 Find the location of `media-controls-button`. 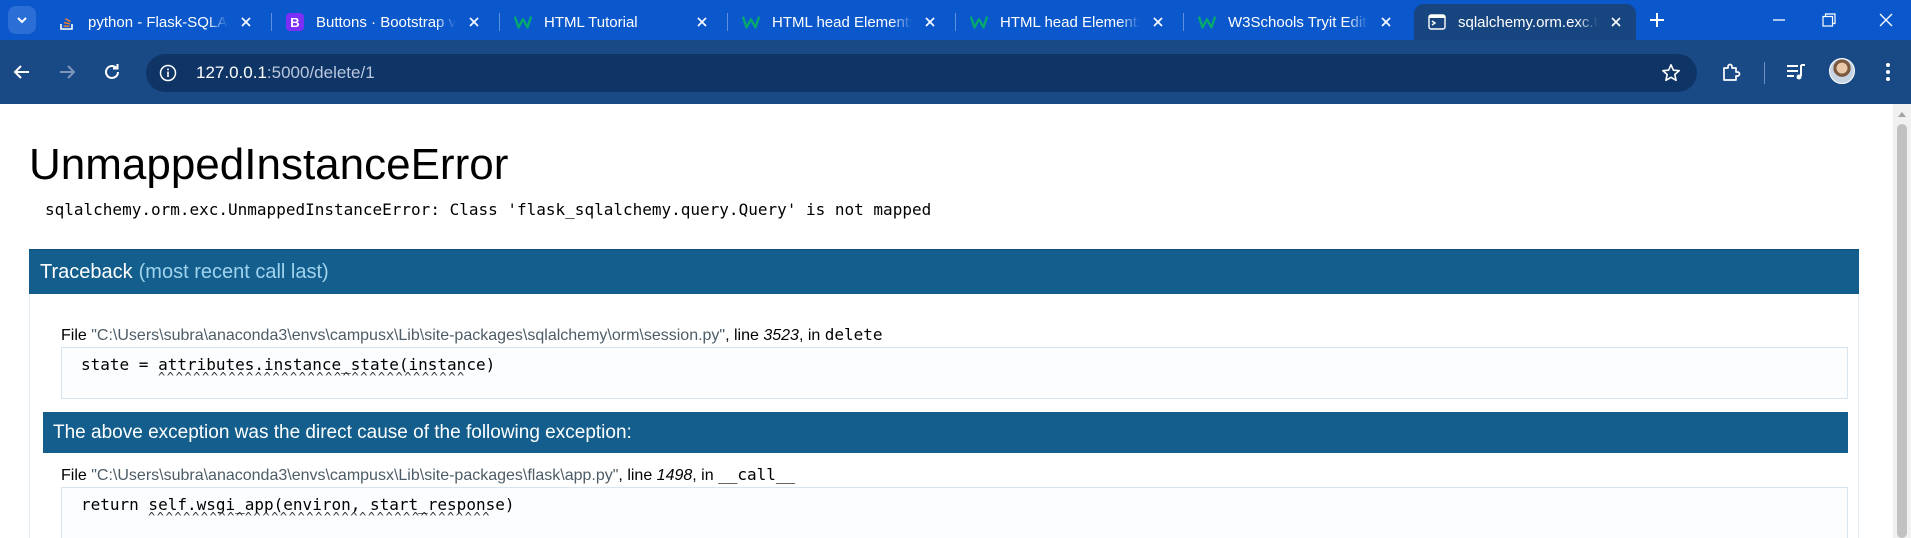

media-controls-button is located at coordinates (1796, 72).